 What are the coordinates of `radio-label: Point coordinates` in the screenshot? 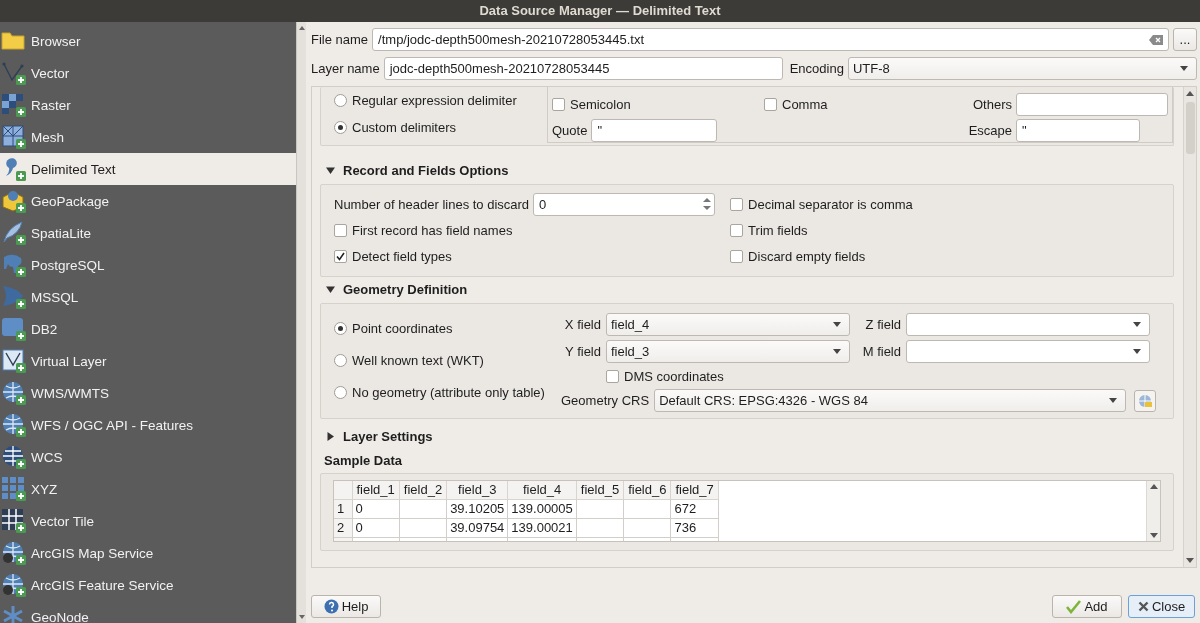 It's located at (402, 328).